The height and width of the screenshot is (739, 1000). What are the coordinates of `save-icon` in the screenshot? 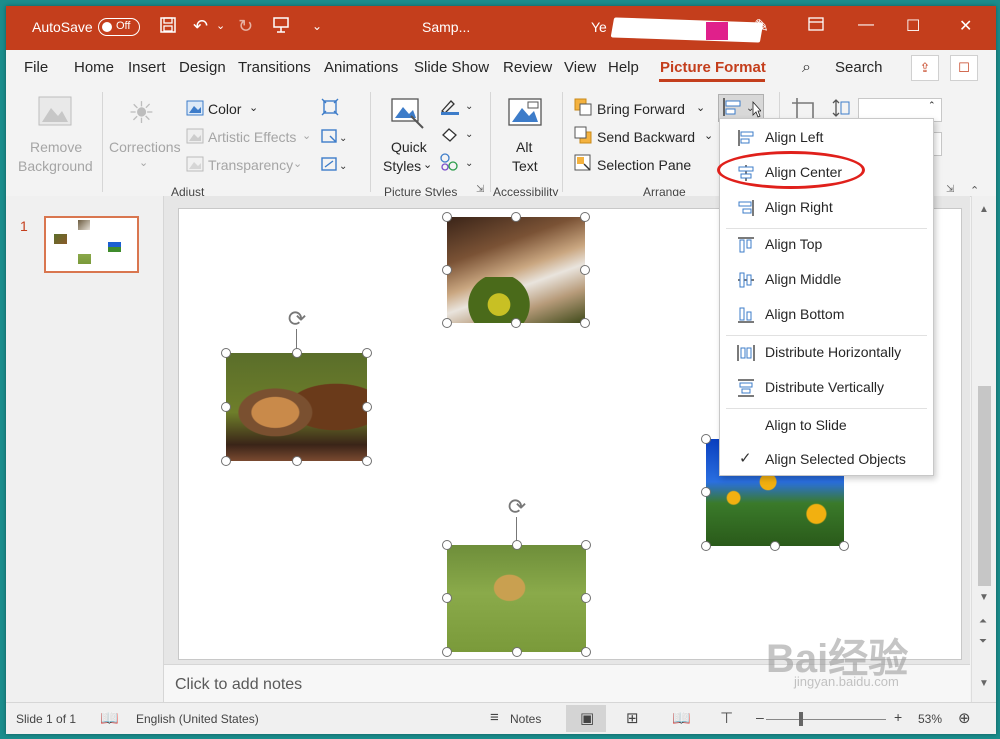 It's located at (168, 27).